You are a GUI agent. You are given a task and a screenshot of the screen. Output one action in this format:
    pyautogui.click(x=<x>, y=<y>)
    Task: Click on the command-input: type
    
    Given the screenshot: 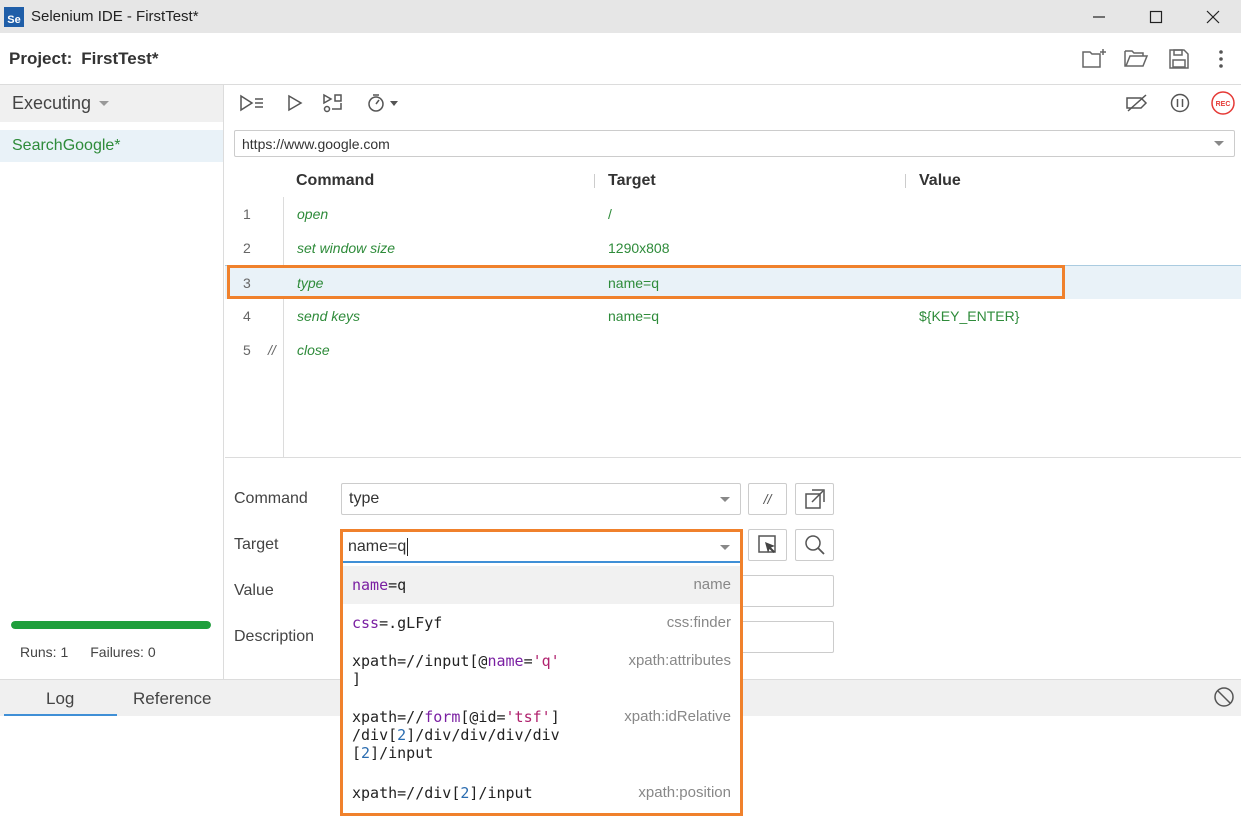 What is the action you would take?
    pyautogui.click(x=541, y=499)
    